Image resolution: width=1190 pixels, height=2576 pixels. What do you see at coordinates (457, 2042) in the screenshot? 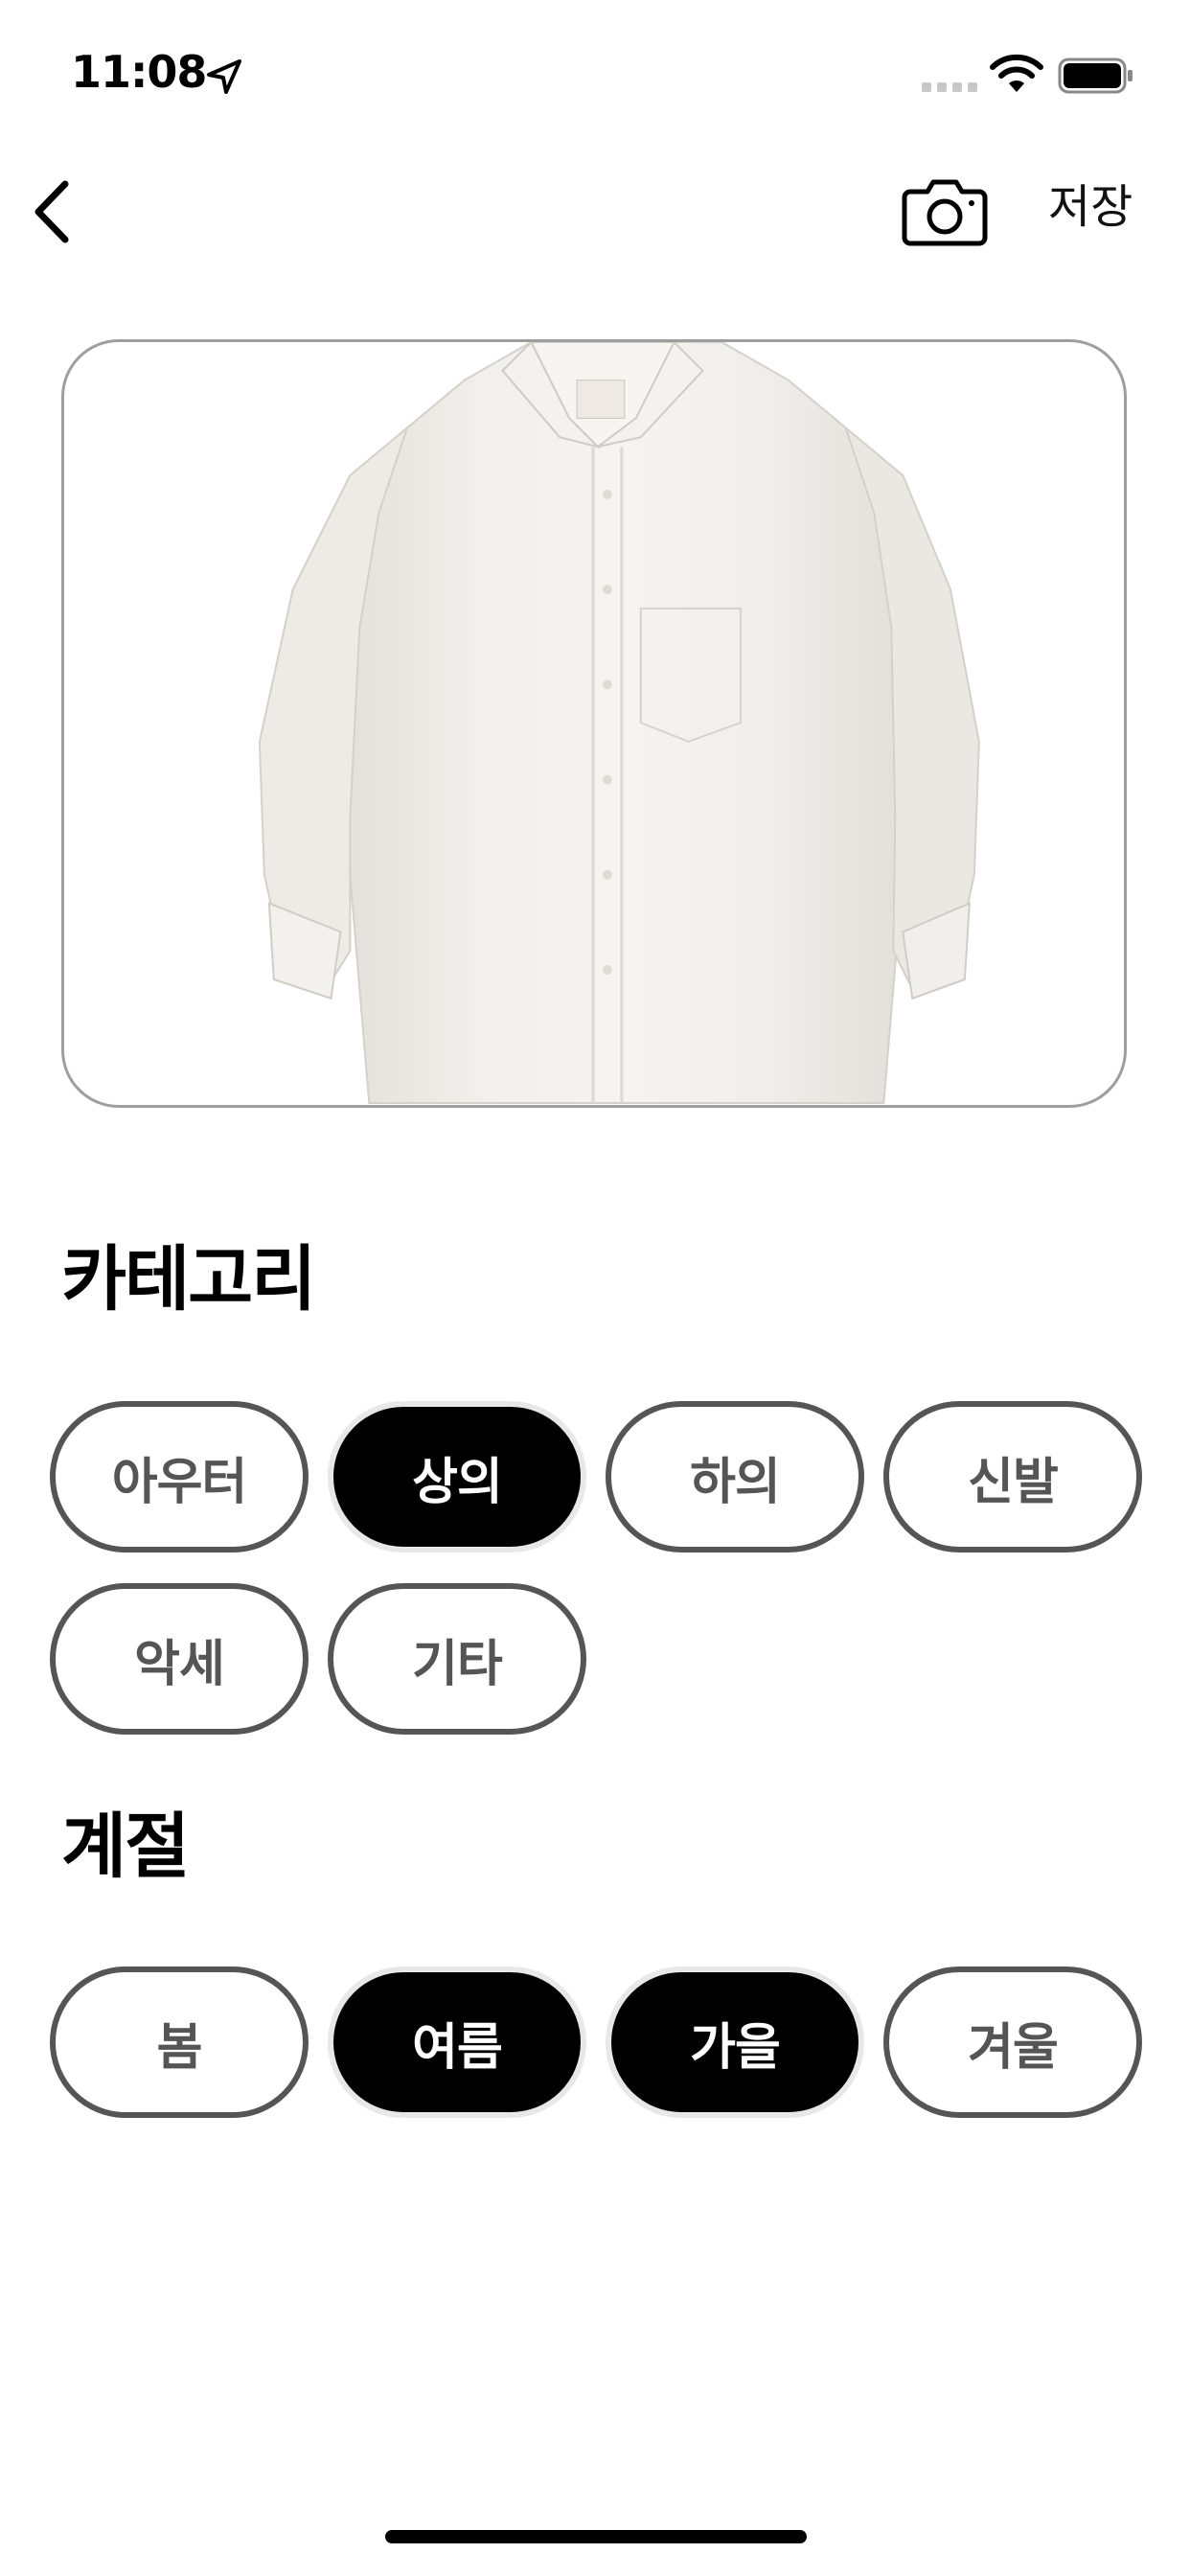
I see `season-chip-summer: 여름` at bounding box center [457, 2042].